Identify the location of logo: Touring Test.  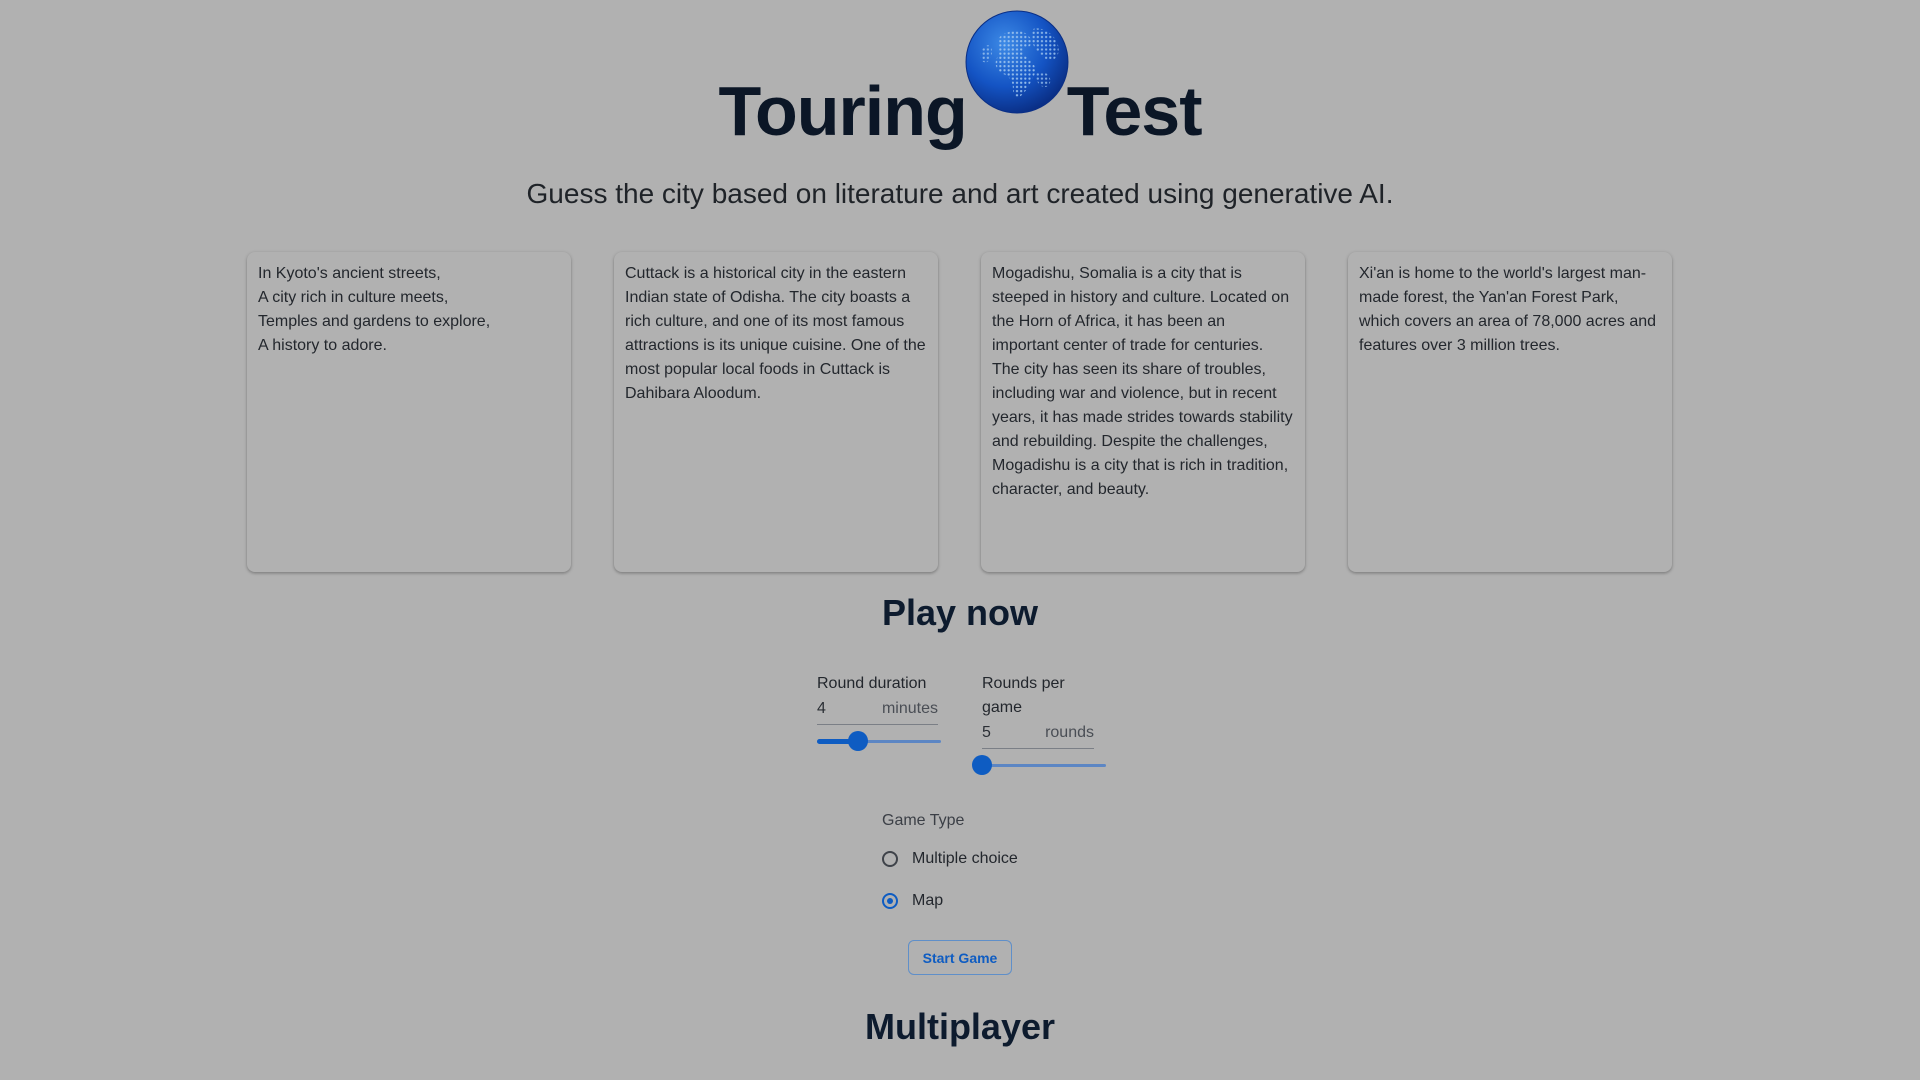
(960, 83).